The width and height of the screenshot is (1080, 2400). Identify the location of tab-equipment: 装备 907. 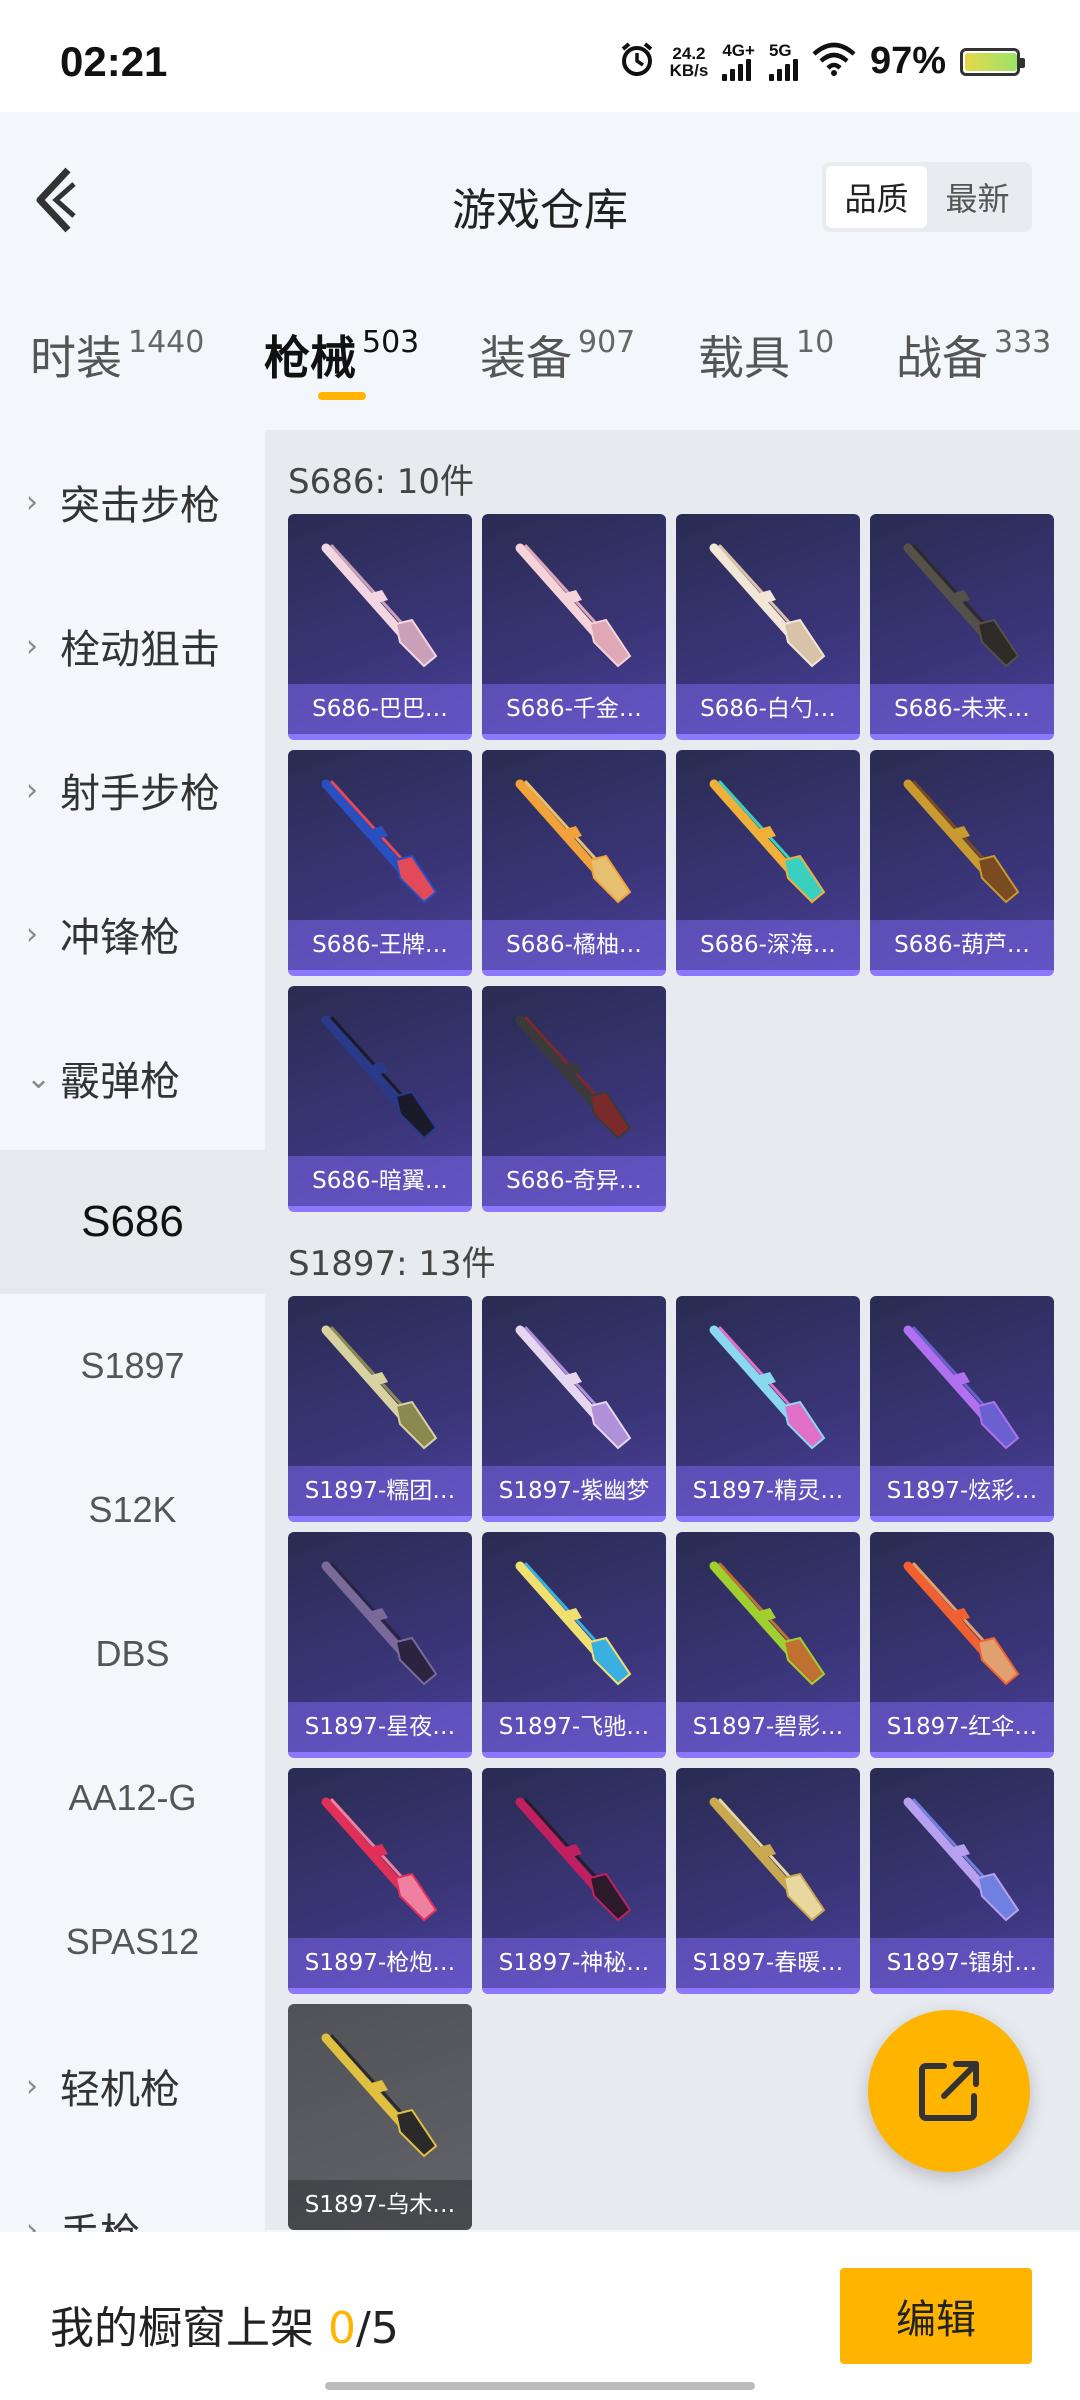
(557, 355).